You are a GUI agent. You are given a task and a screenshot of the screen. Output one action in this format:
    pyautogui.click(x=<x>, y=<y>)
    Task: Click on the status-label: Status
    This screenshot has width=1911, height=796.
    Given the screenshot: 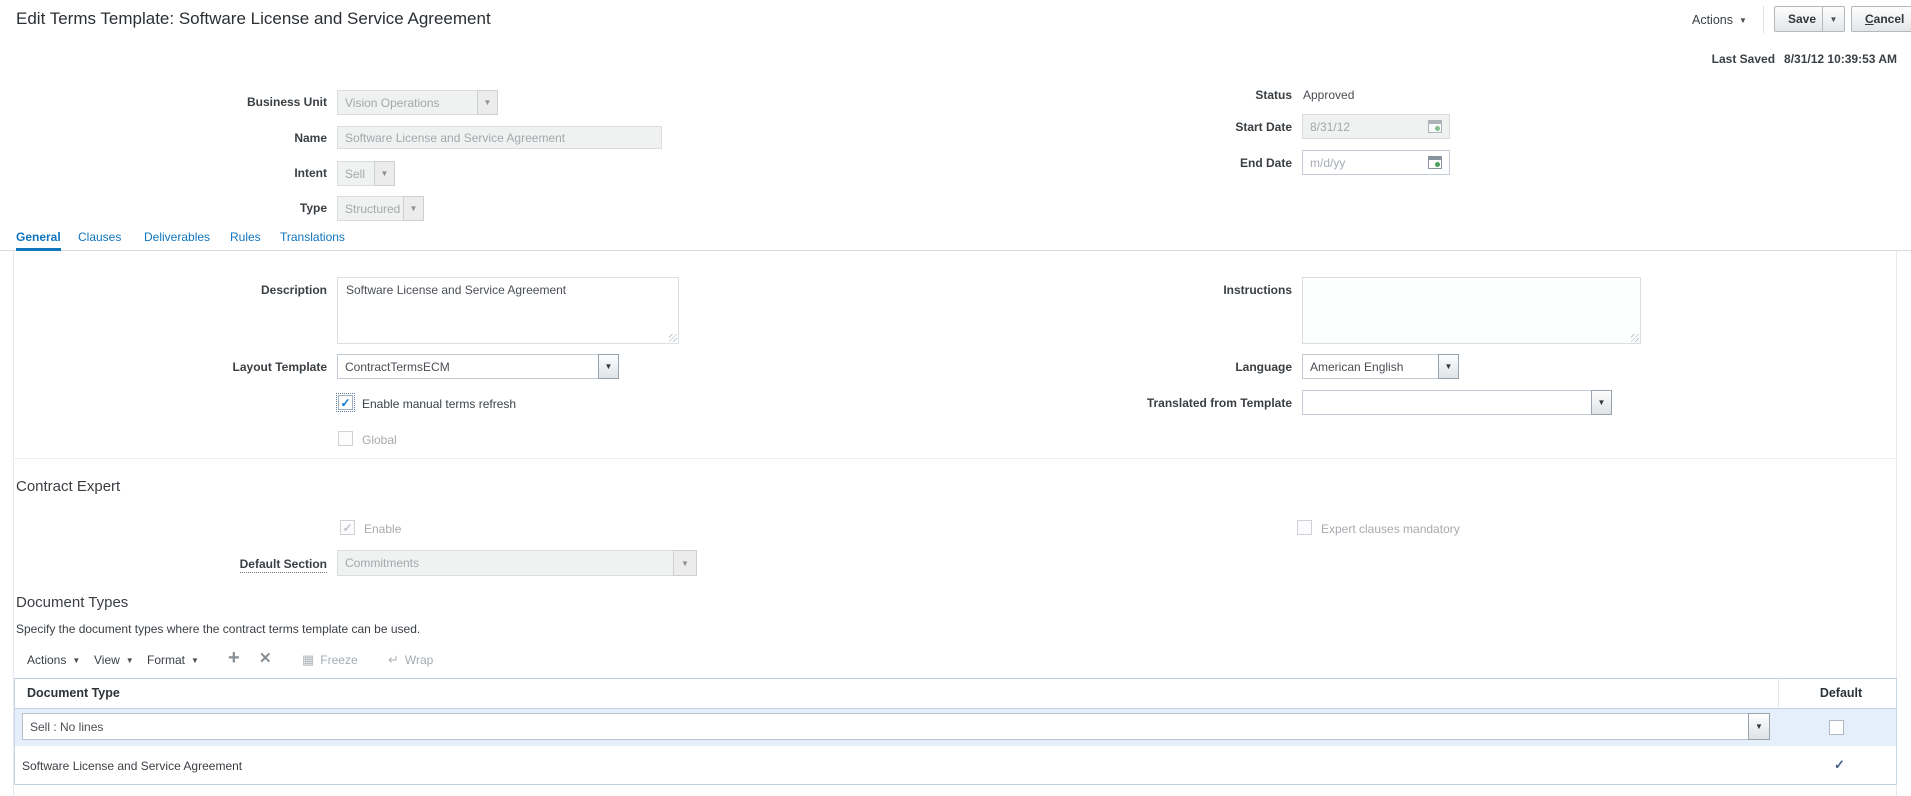 What is the action you would take?
    pyautogui.click(x=1273, y=95)
    